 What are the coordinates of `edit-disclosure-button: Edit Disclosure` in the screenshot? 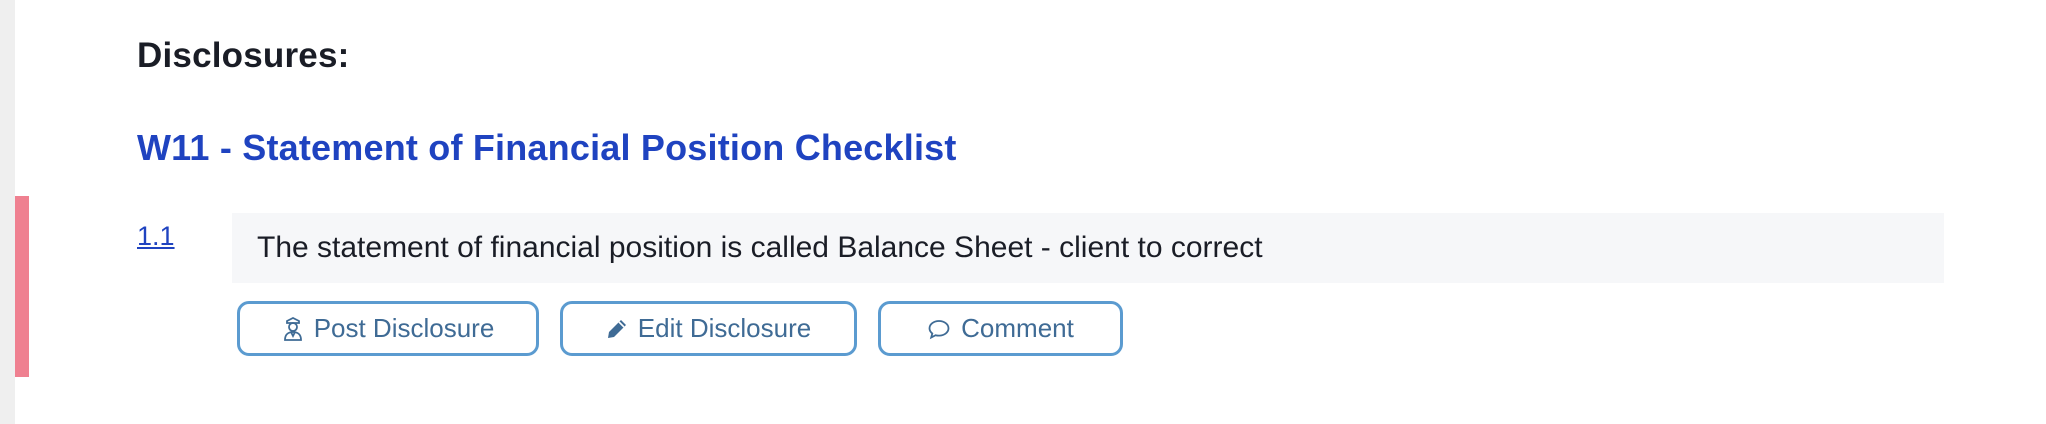 It's located at (708, 328).